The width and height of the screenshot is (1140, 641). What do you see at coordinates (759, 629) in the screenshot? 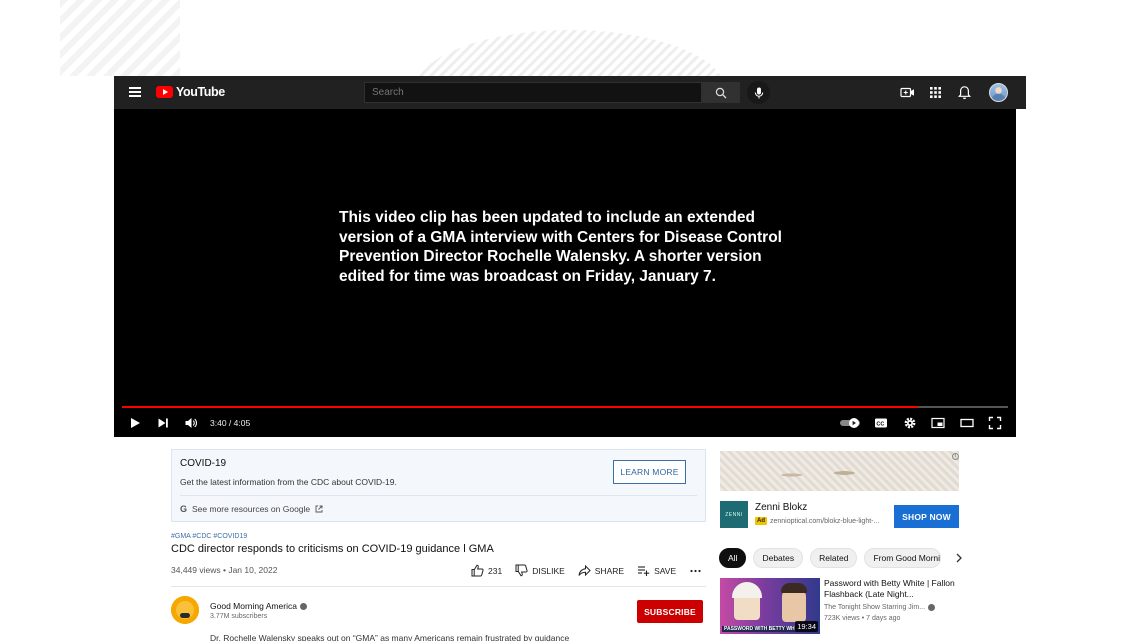
I see `thumbnail-caption: PASSWORD WITH BETTY WH` at bounding box center [759, 629].